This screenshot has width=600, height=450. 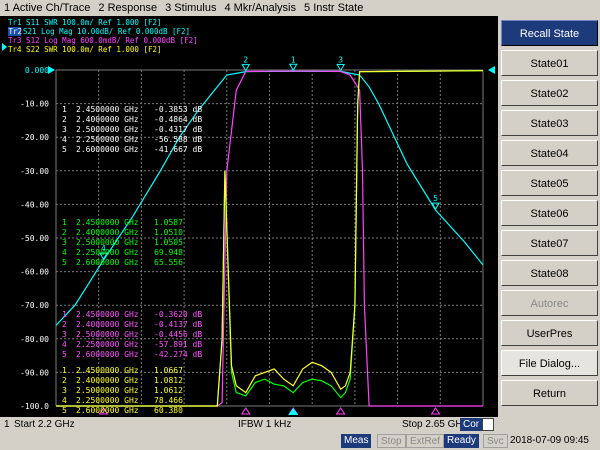 What do you see at coordinates (4, 47) in the screenshot?
I see `active-trace-arrow-icon` at bounding box center [4, 47].